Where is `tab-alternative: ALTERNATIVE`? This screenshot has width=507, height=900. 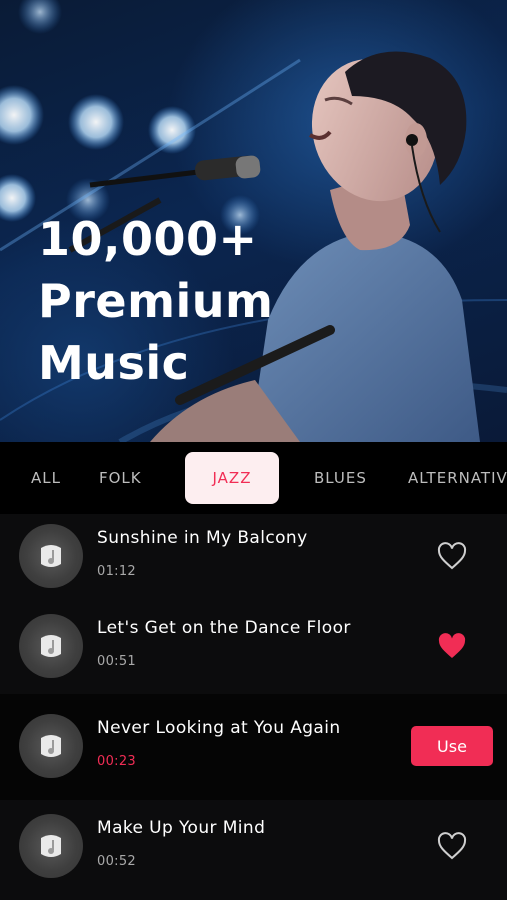 tab-alternative: ALTERNATIVE is located at coordinates (457, 478).